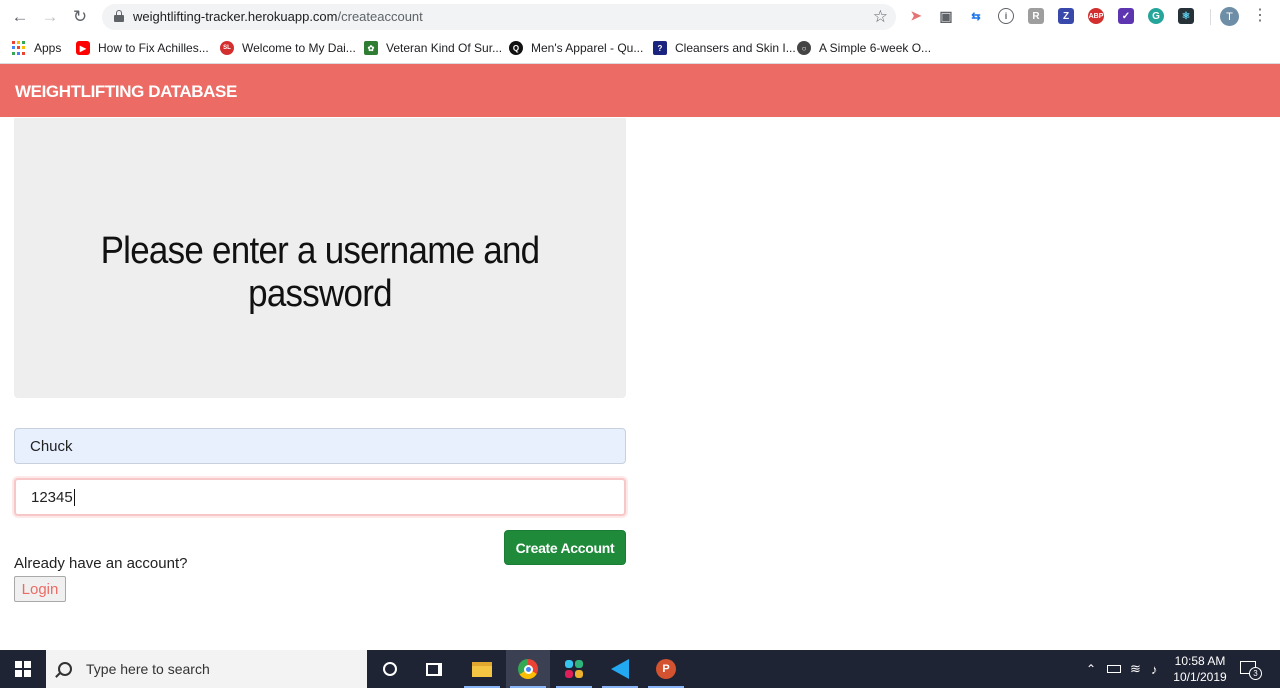  Describe the element at coordinates (1154, 669) in the screenshot. I see `volume-icon: ♪` at that location.